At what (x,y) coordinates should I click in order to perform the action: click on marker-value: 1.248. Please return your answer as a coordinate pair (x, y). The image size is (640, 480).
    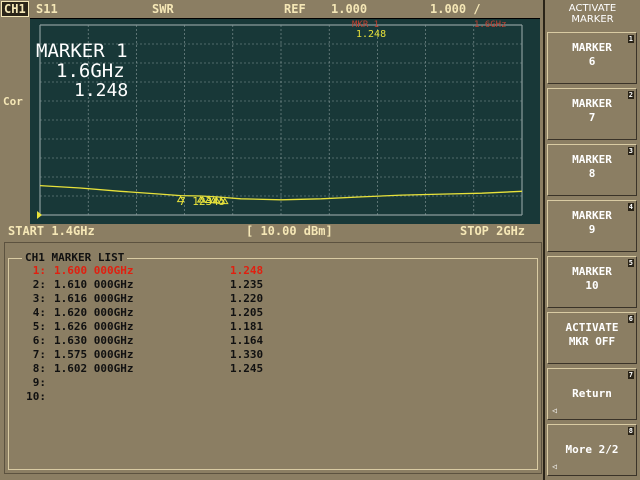
    Looking at the image, I should click on (101, 90).